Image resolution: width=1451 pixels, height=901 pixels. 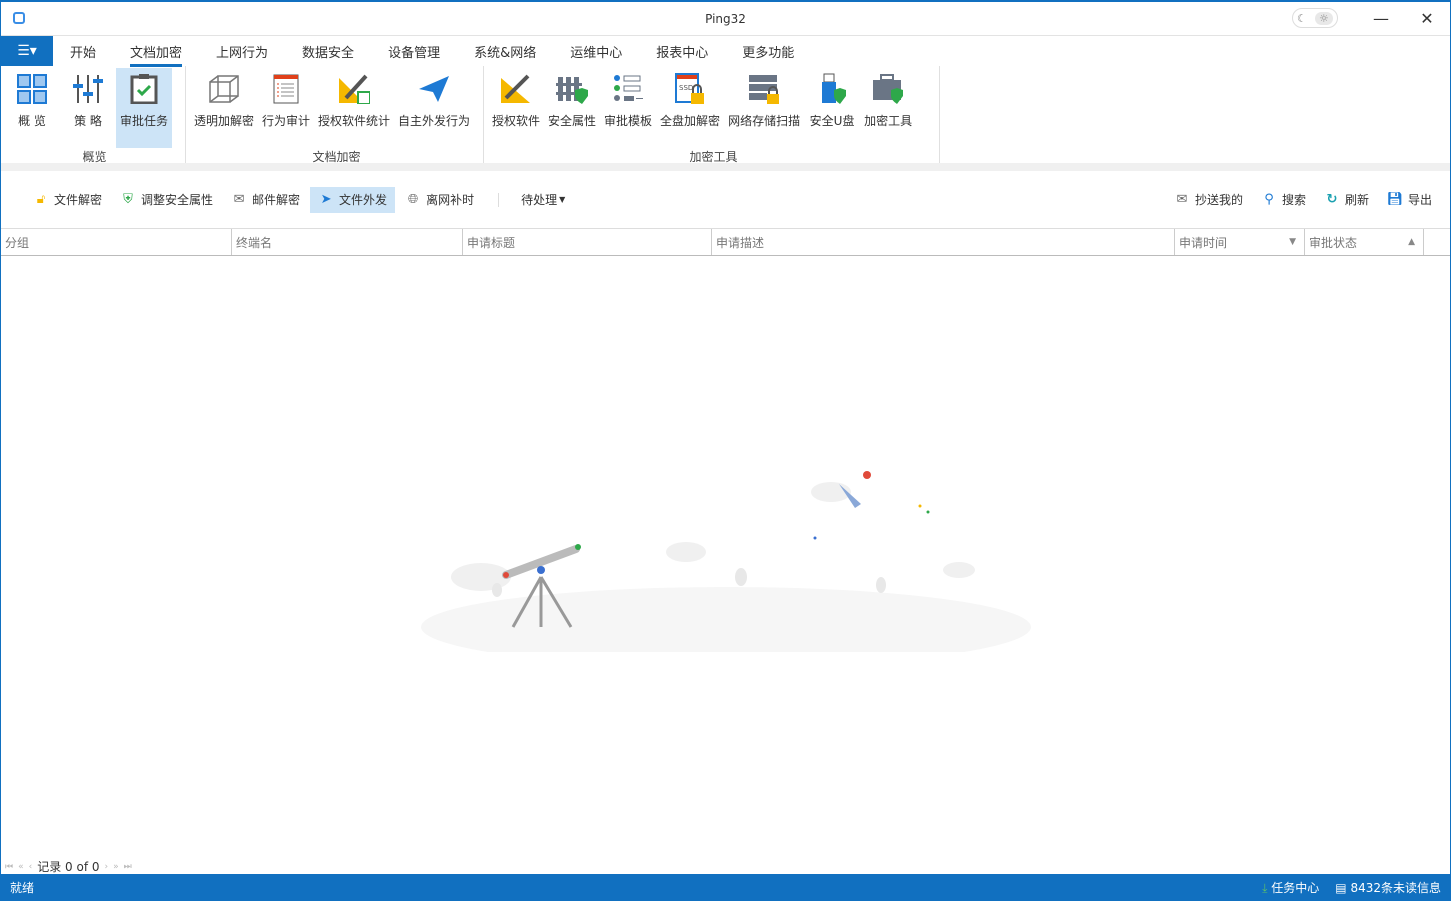 I want to click on unread-messages-button: ▤ 8432条未读信息, so click(x=1388, y=887).